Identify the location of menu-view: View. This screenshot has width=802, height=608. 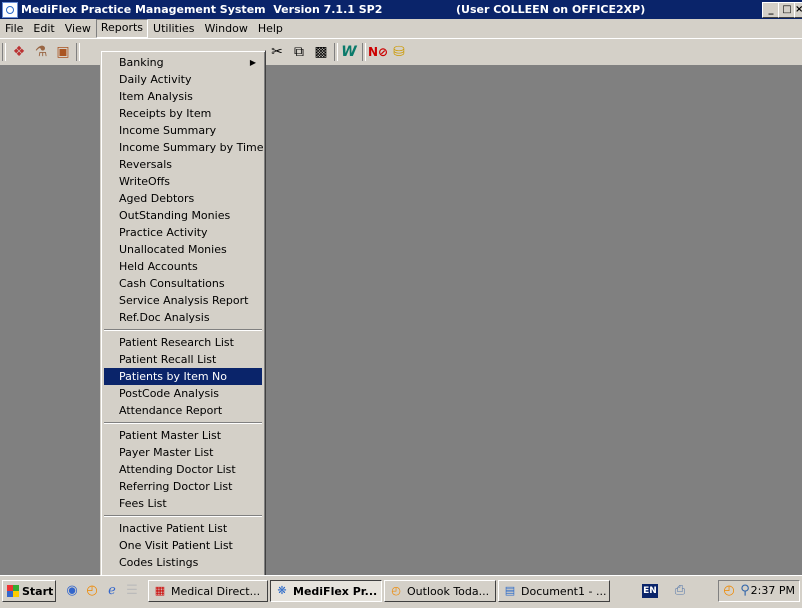
(78, 28).